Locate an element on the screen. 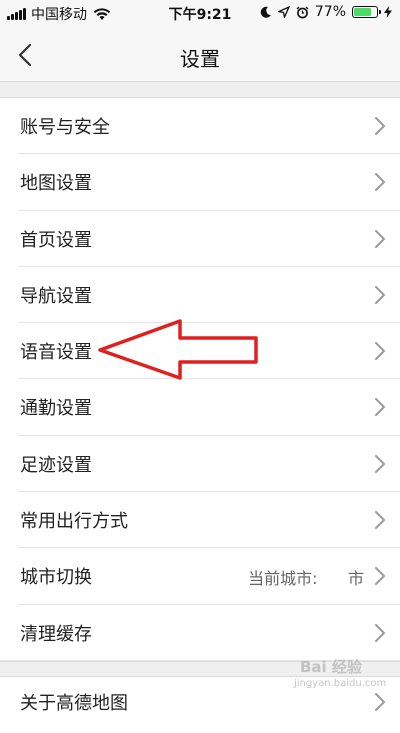 The image size is (400, 733). settings-item-city-switch: 城市切换 当前城市: 市 is located at coordinates (200, 576).